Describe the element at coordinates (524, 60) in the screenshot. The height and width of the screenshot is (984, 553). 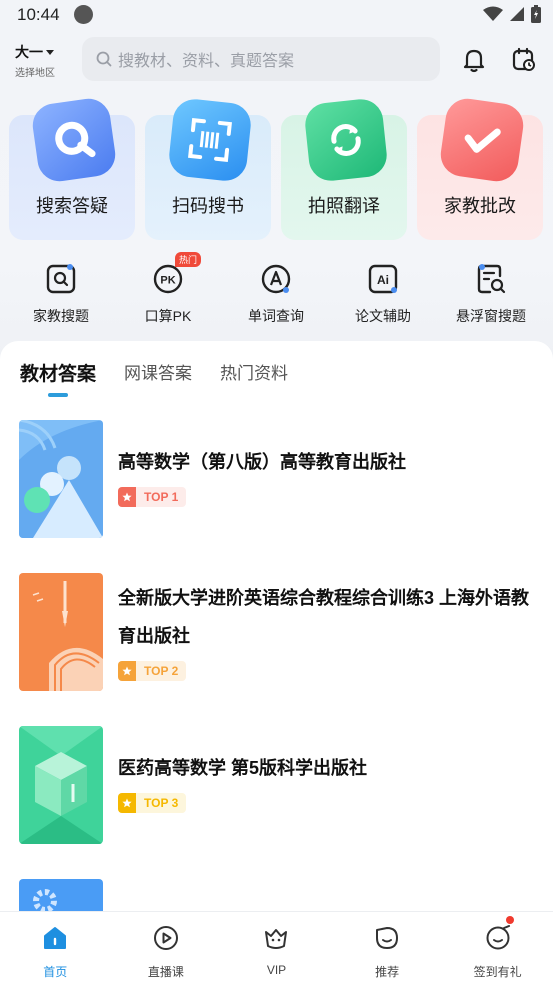
I see `calendar-clock-icon` at that location.